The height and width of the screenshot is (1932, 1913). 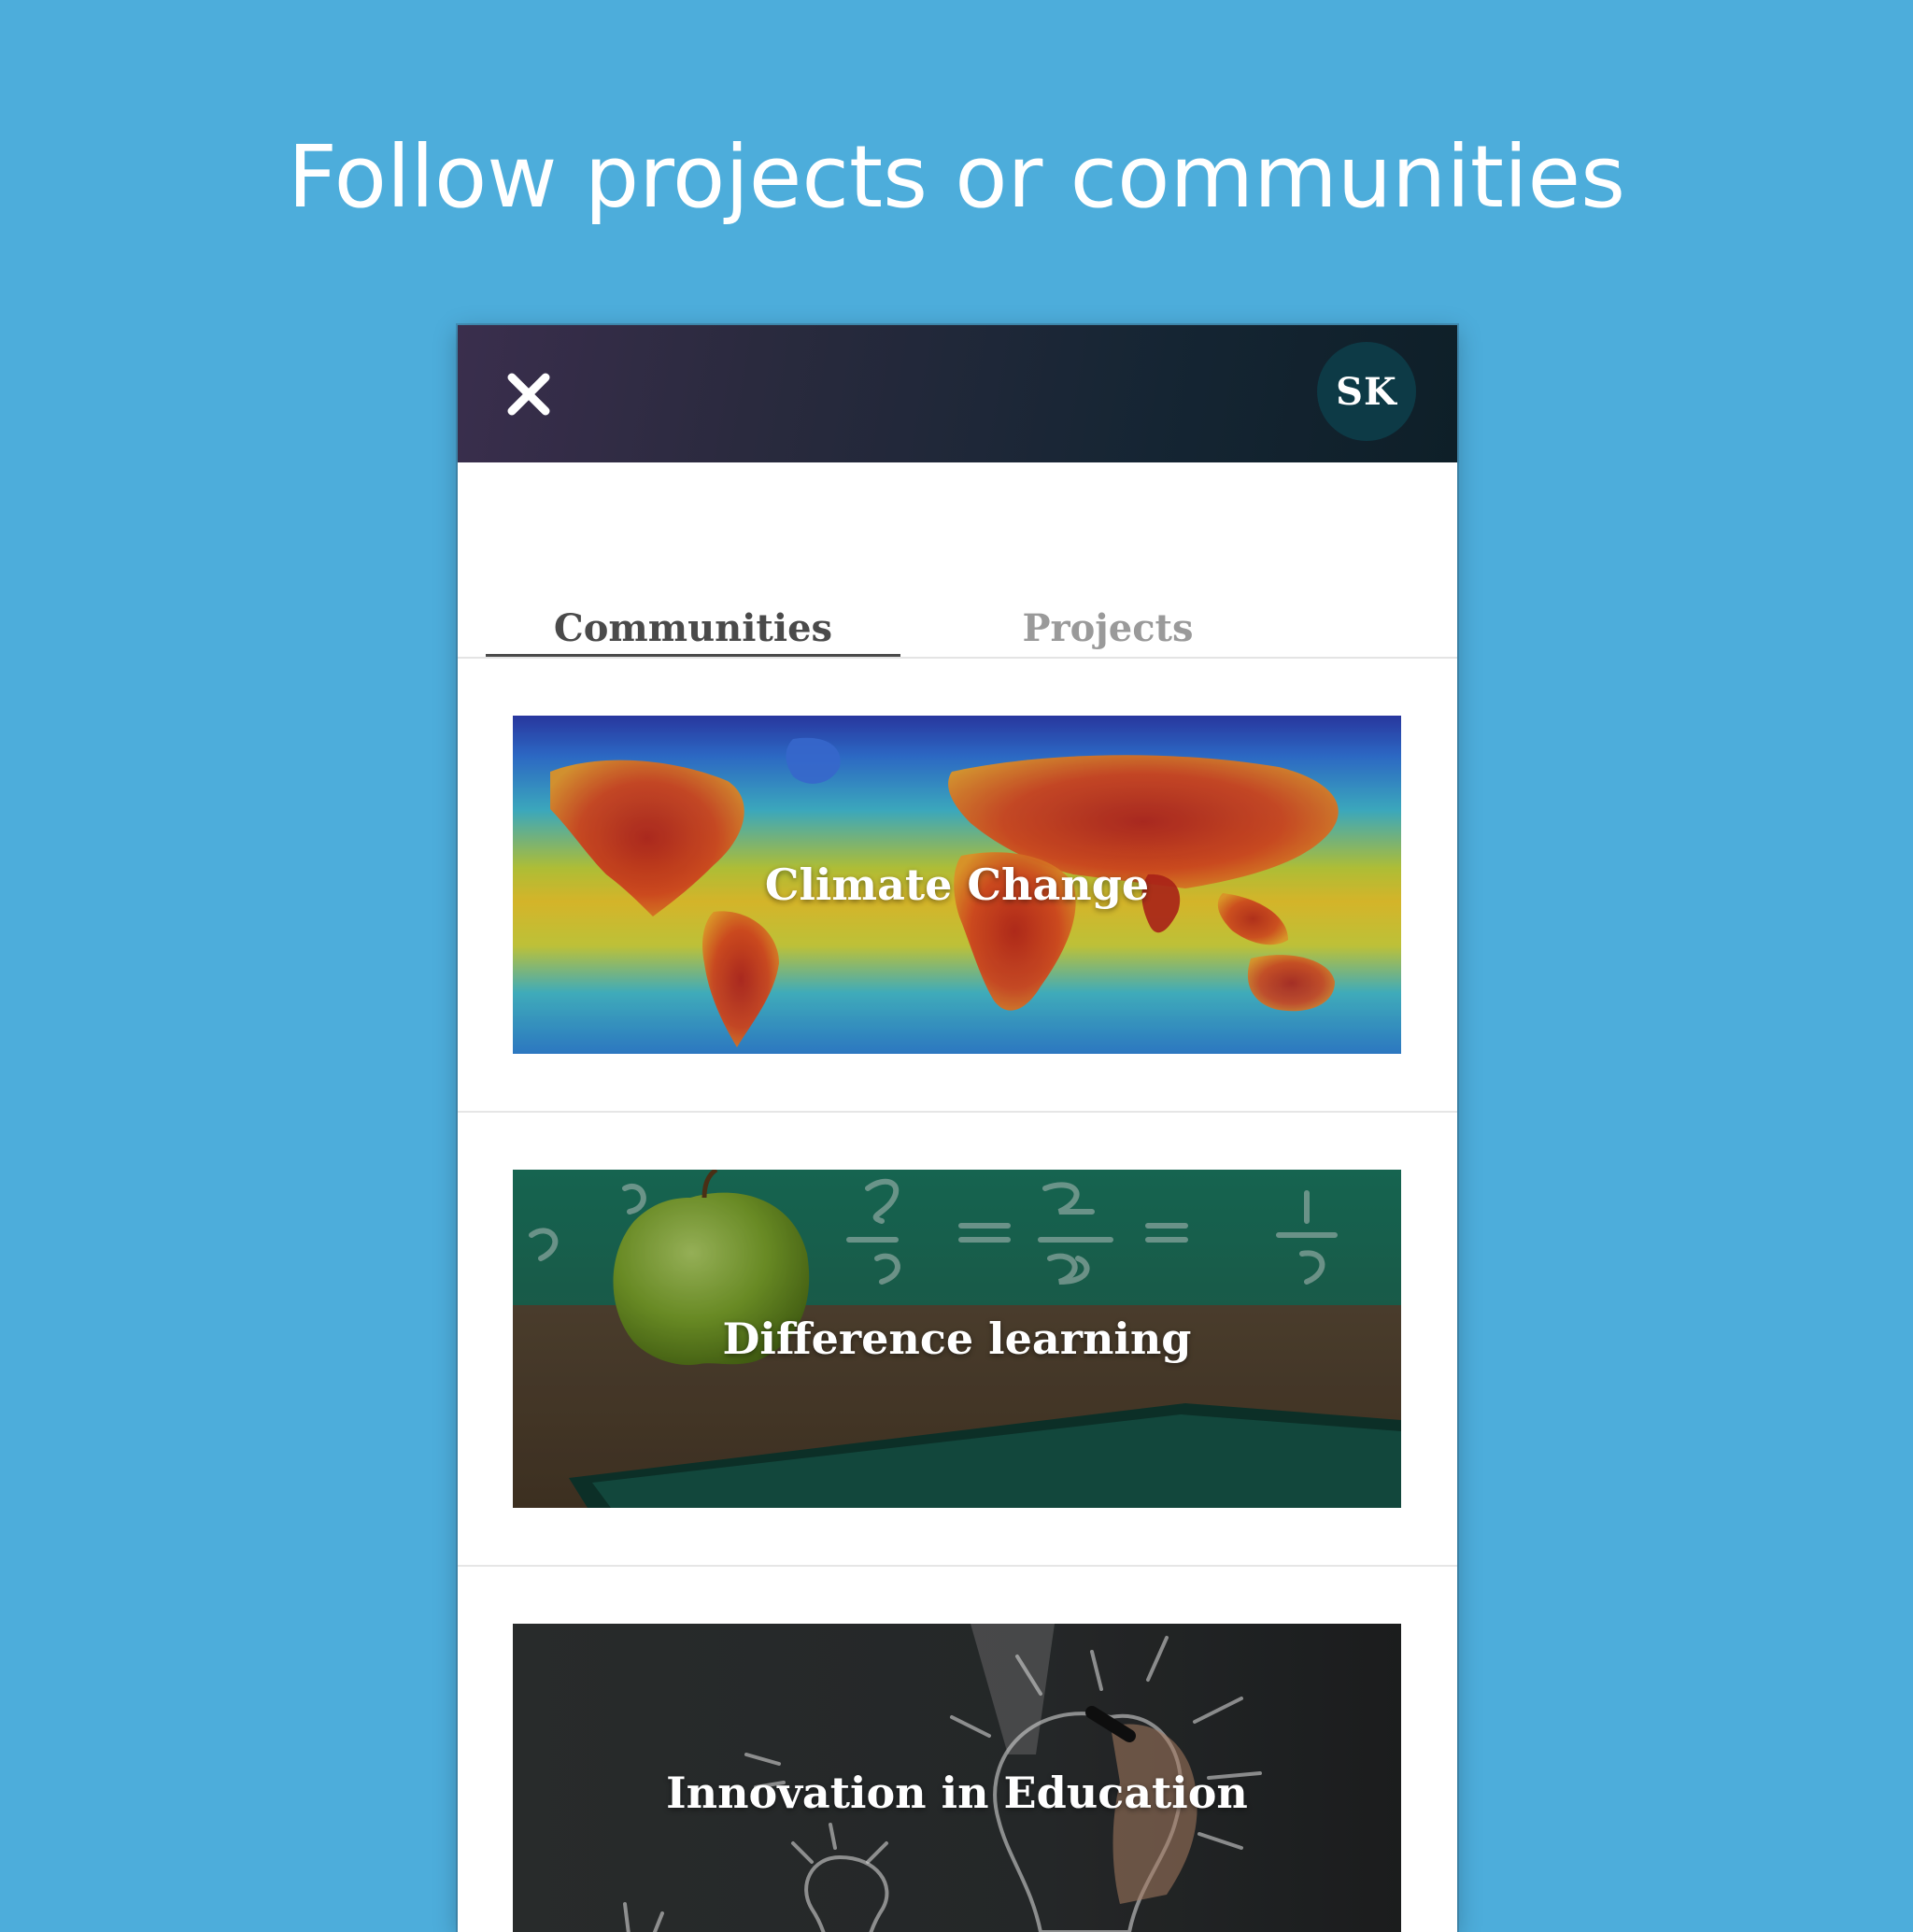 What do you see at coordinates (957, 1793) in the screenshot?
I see `community-title: Innovation in Education` at bounding box center [957, 1793].